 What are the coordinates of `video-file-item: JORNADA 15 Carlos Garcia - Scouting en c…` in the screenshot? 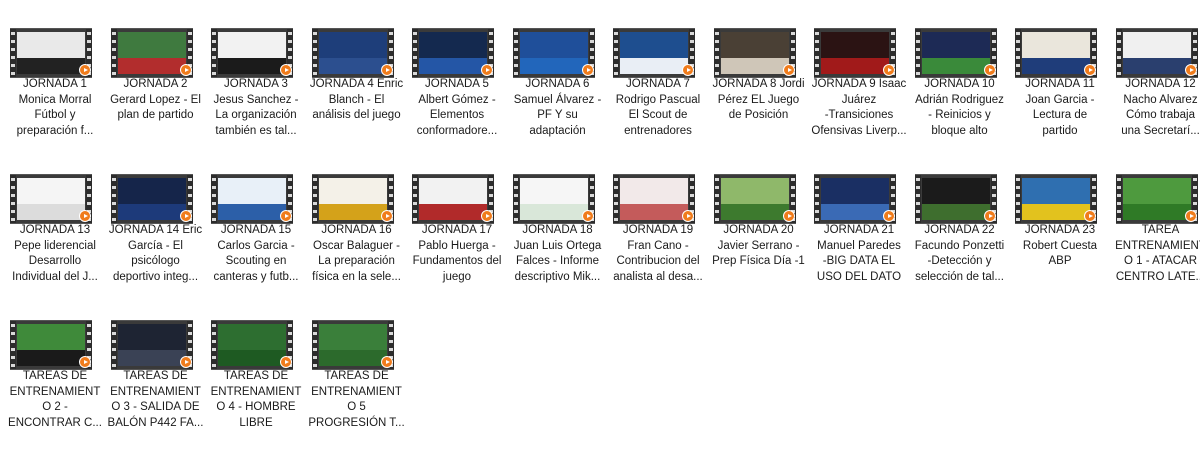 It's located at (256, 217).